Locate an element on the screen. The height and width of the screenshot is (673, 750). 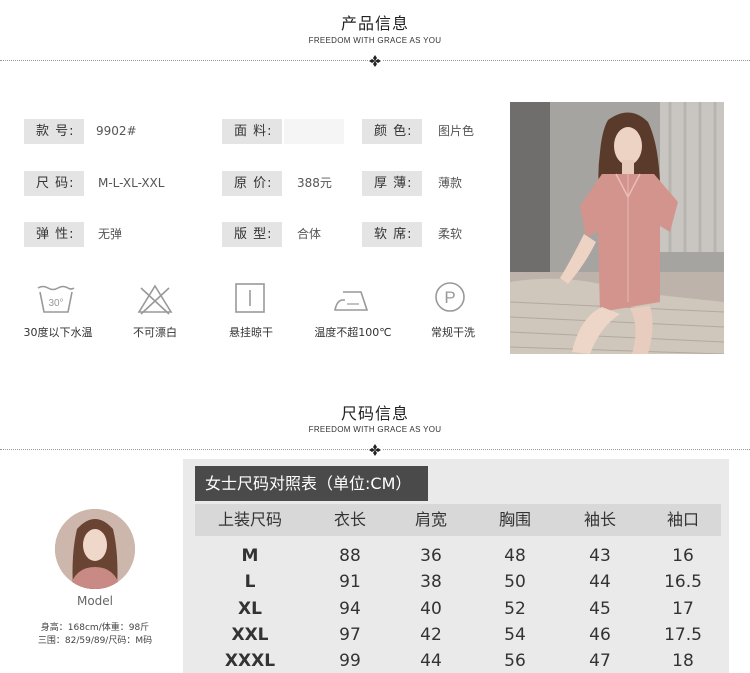
size-table-cell: 56 is located at coordinates (515, 661).